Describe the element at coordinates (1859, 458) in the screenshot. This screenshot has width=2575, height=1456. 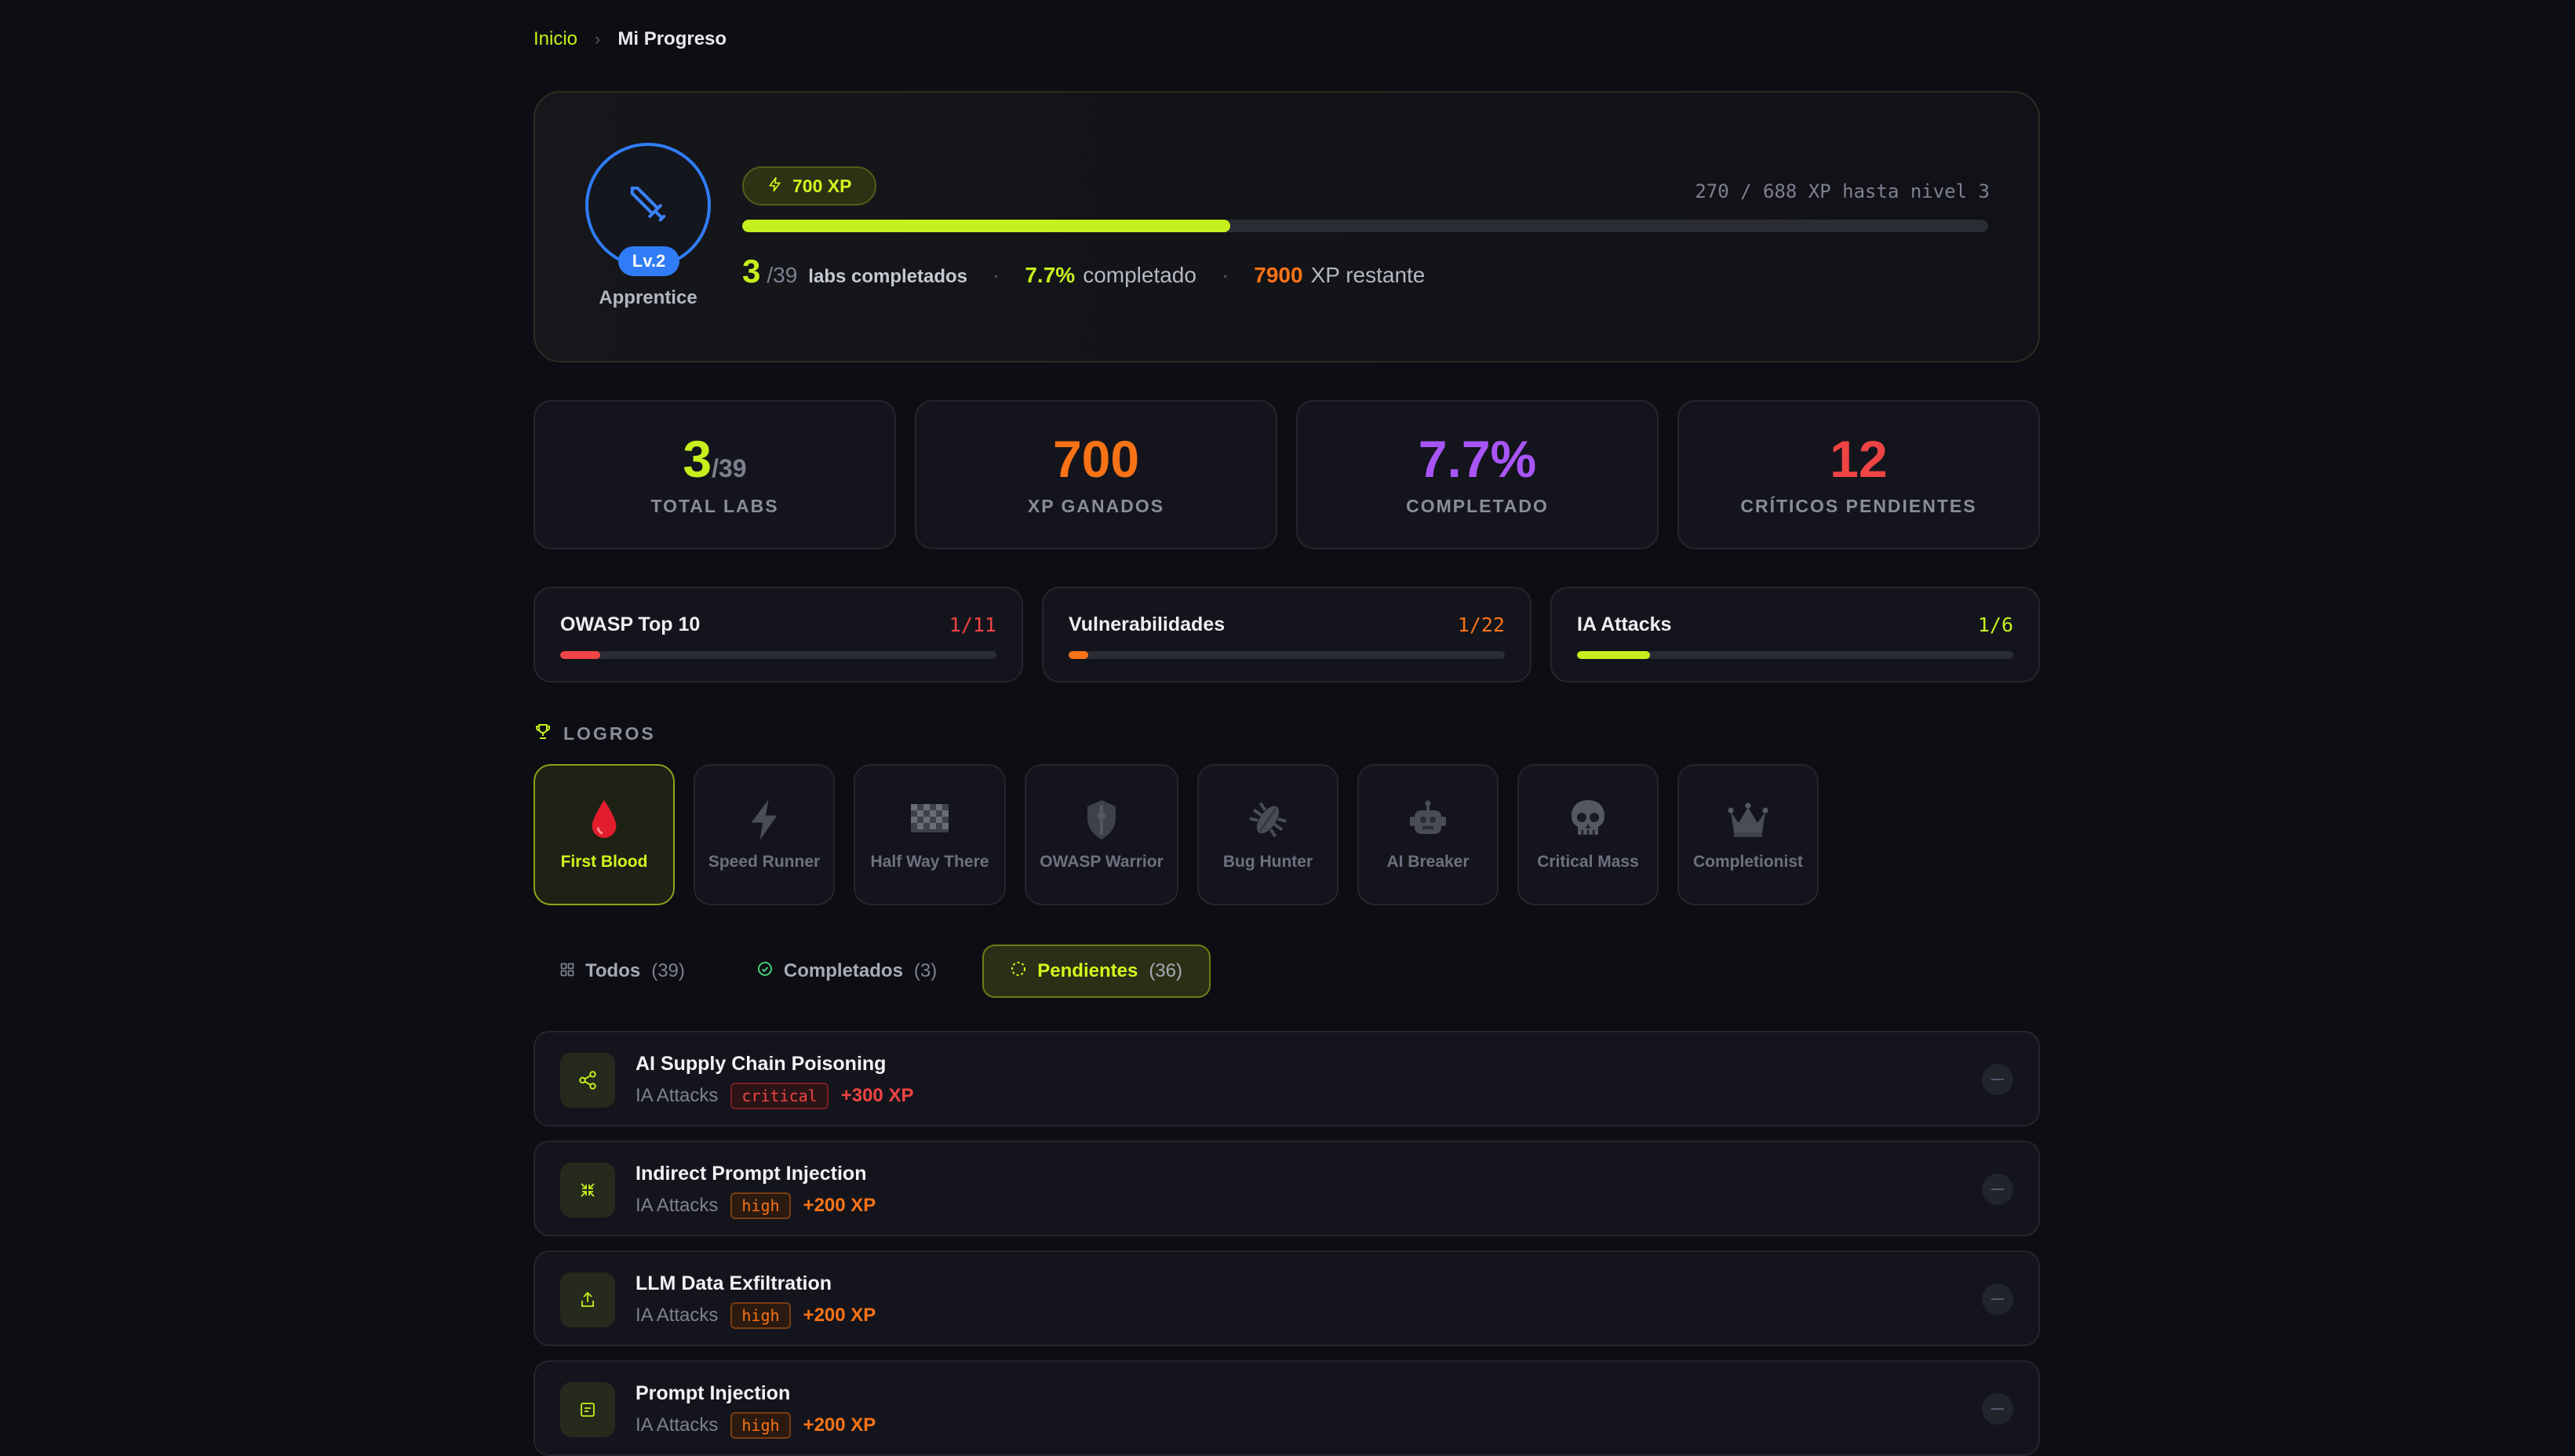
I see `stat-value: 12` at that location.